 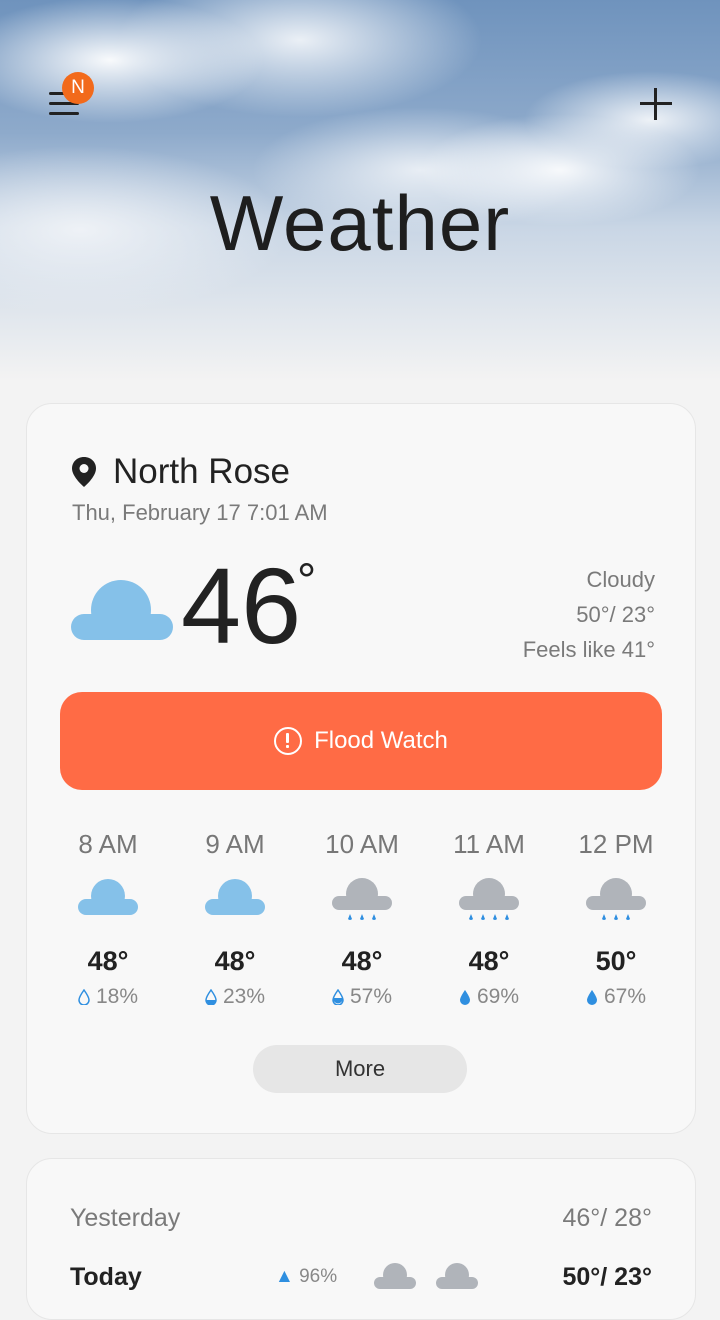 What do you see at coordinates (362, 844) in the screenshot?
I see `hour-time: 10 AM` at bounding box center [362, 844].